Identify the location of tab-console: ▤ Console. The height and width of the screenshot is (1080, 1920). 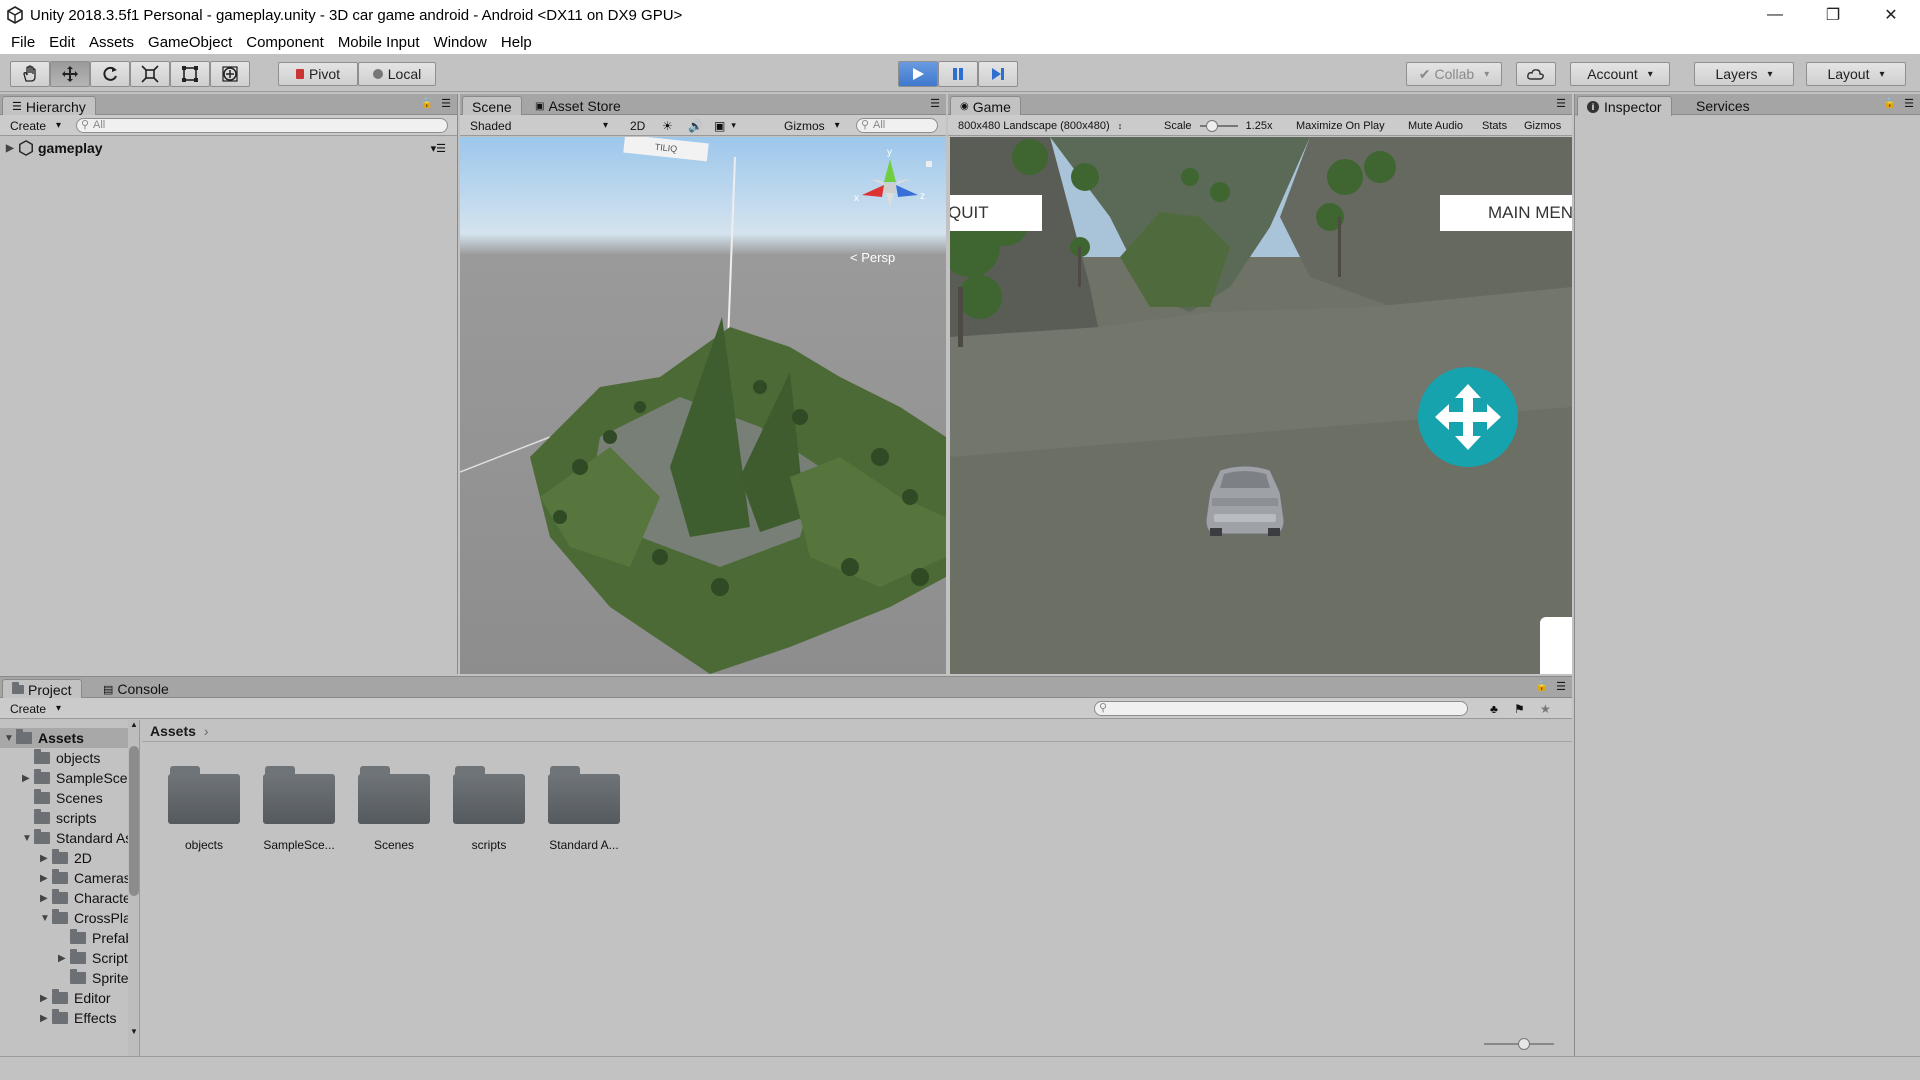
(136, 689).